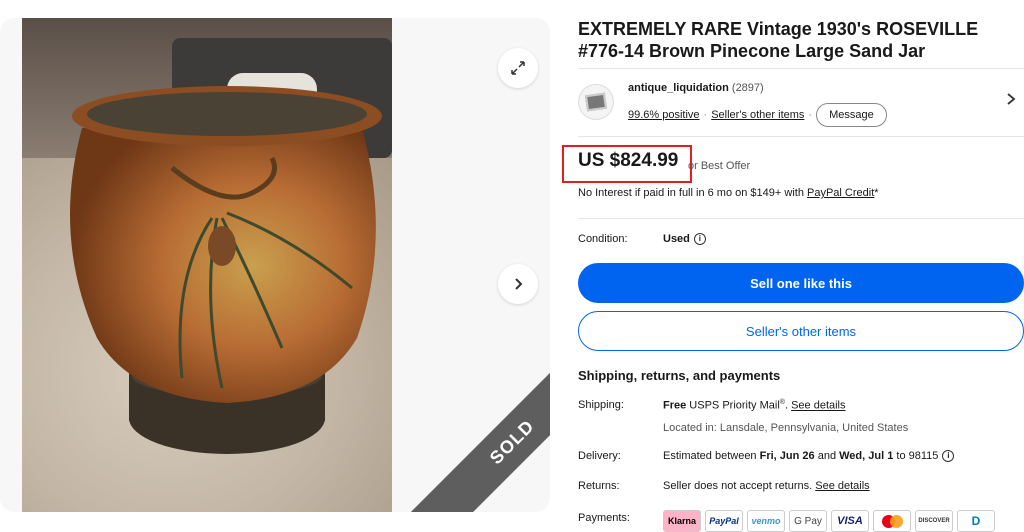 This screenshot has width=1024, height=532. I want to click on shipping-free: Free, so click(675, 405).